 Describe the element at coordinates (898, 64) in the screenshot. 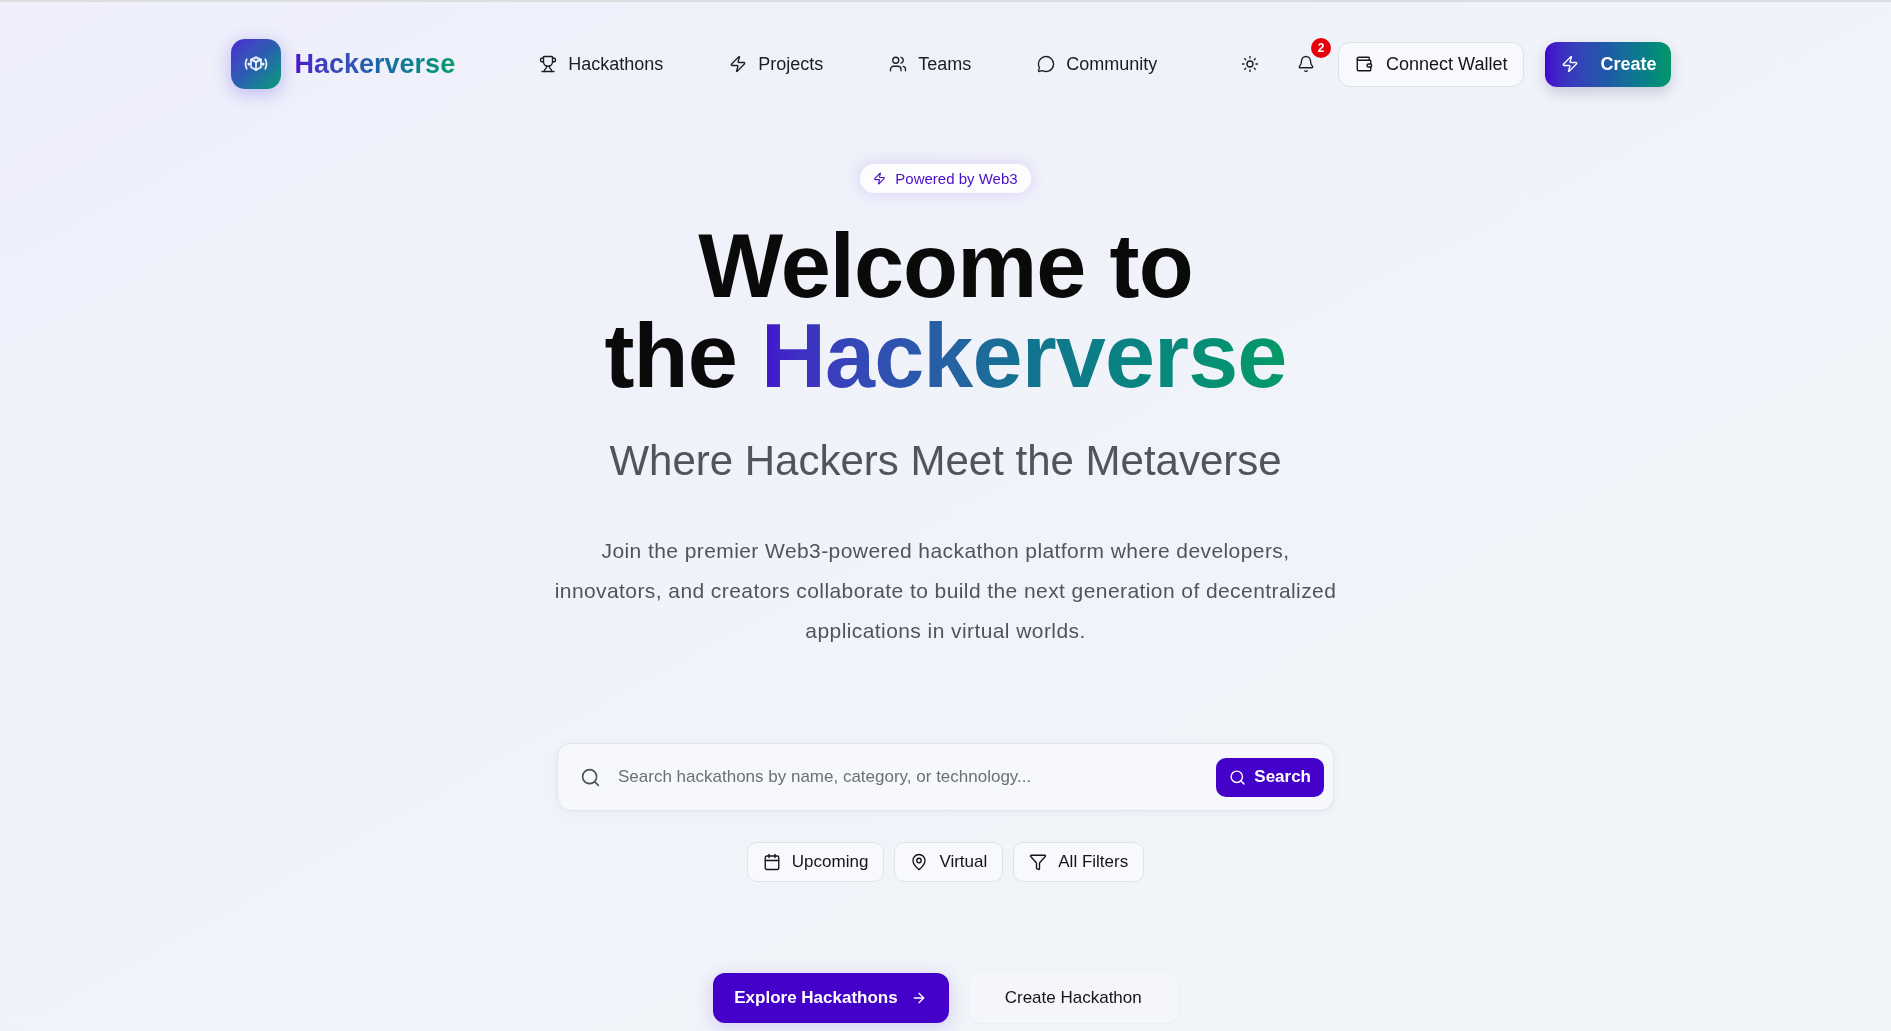

I see `people-icon` at that location.